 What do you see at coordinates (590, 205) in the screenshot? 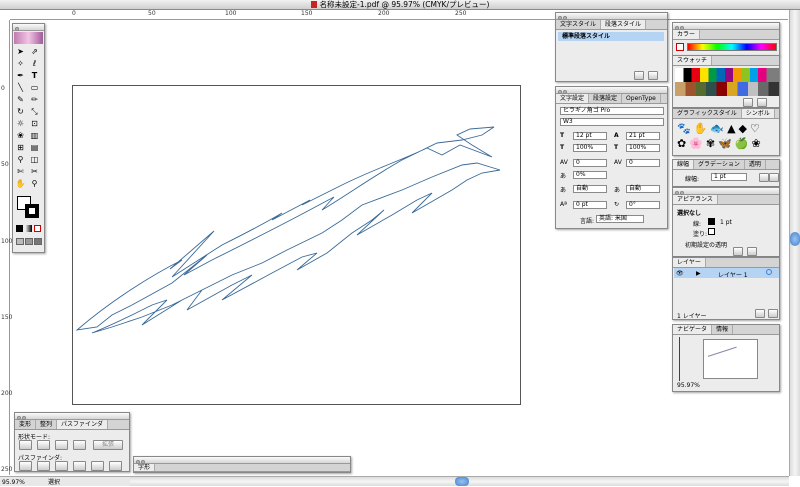
I see `baseline-shift-field: 0 pt` at bounding box center [590, 205].